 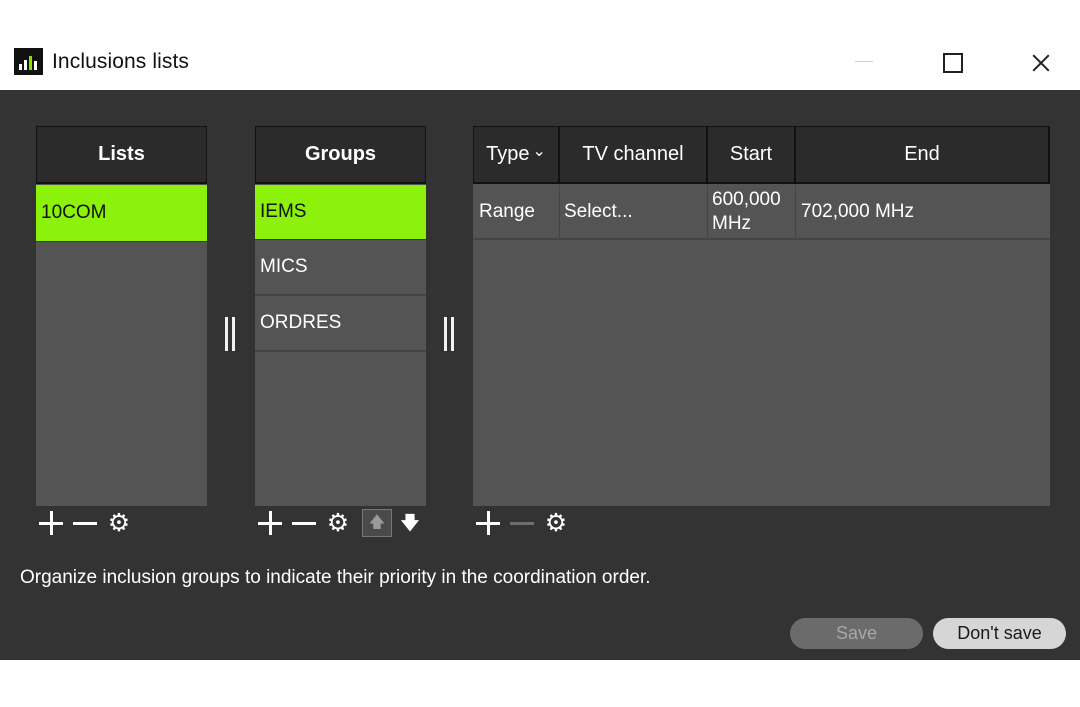 I want to click on add-range-button, so click(x=488, y=523).